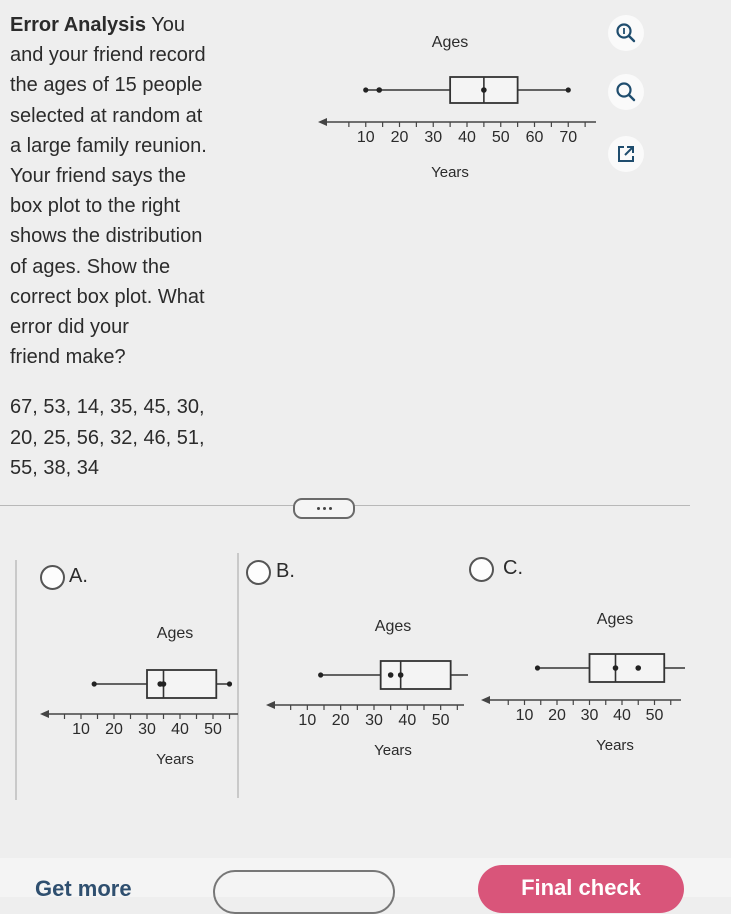  I want to click on choice-a-radio, so click(52, 577).